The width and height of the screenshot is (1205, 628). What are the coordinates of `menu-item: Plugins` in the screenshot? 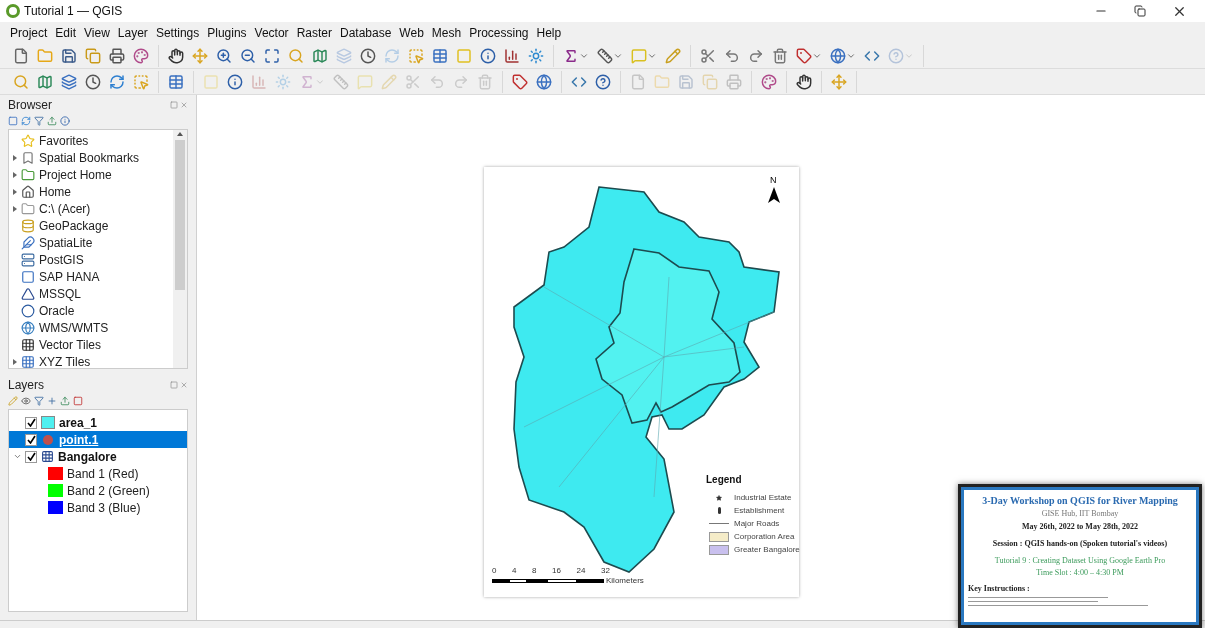 It's located at (227, 32).